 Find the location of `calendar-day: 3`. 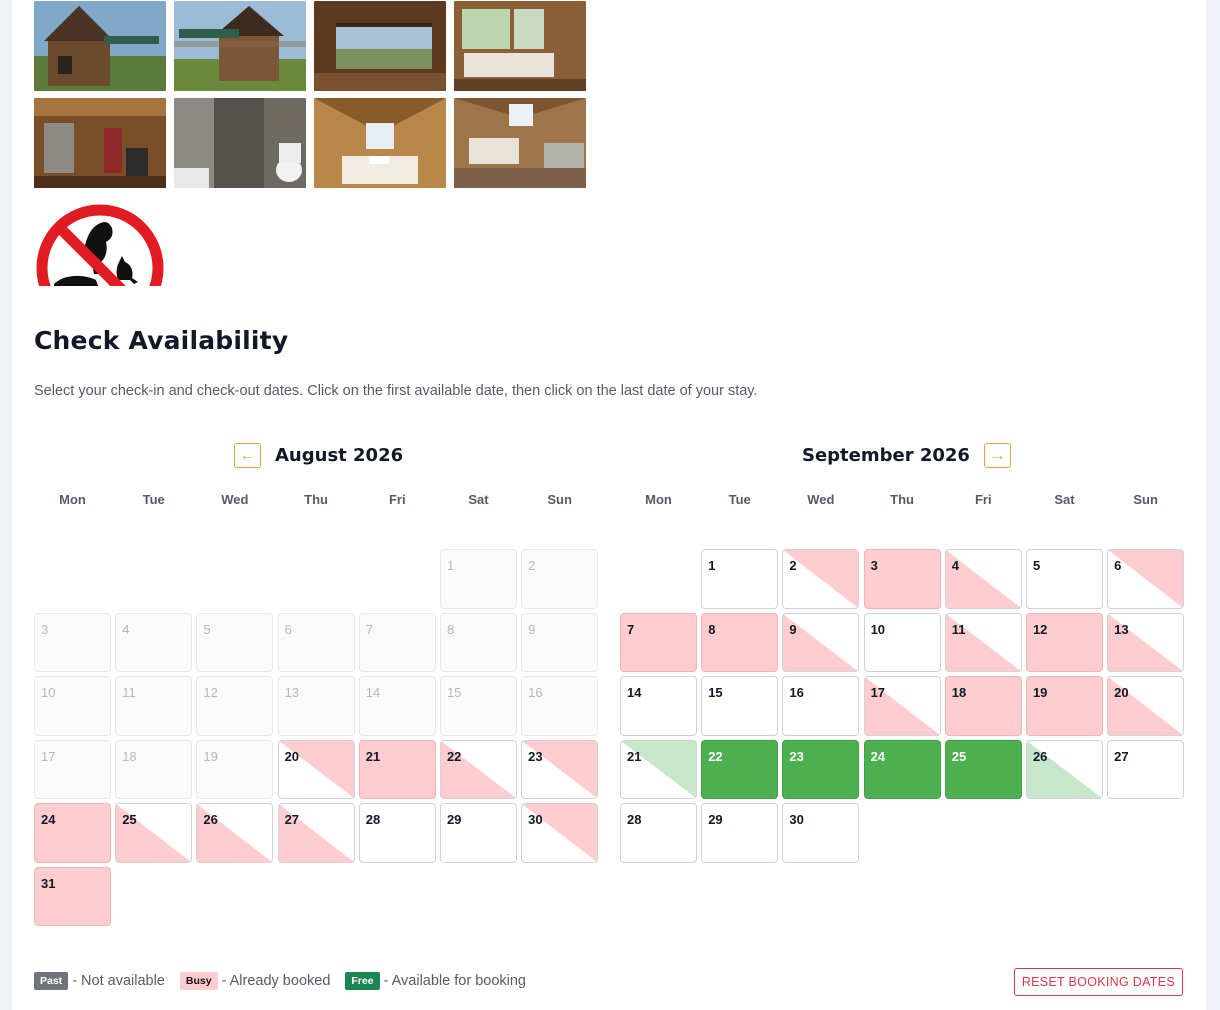

calendar-day: 3 is located at coordinates (902, 579).